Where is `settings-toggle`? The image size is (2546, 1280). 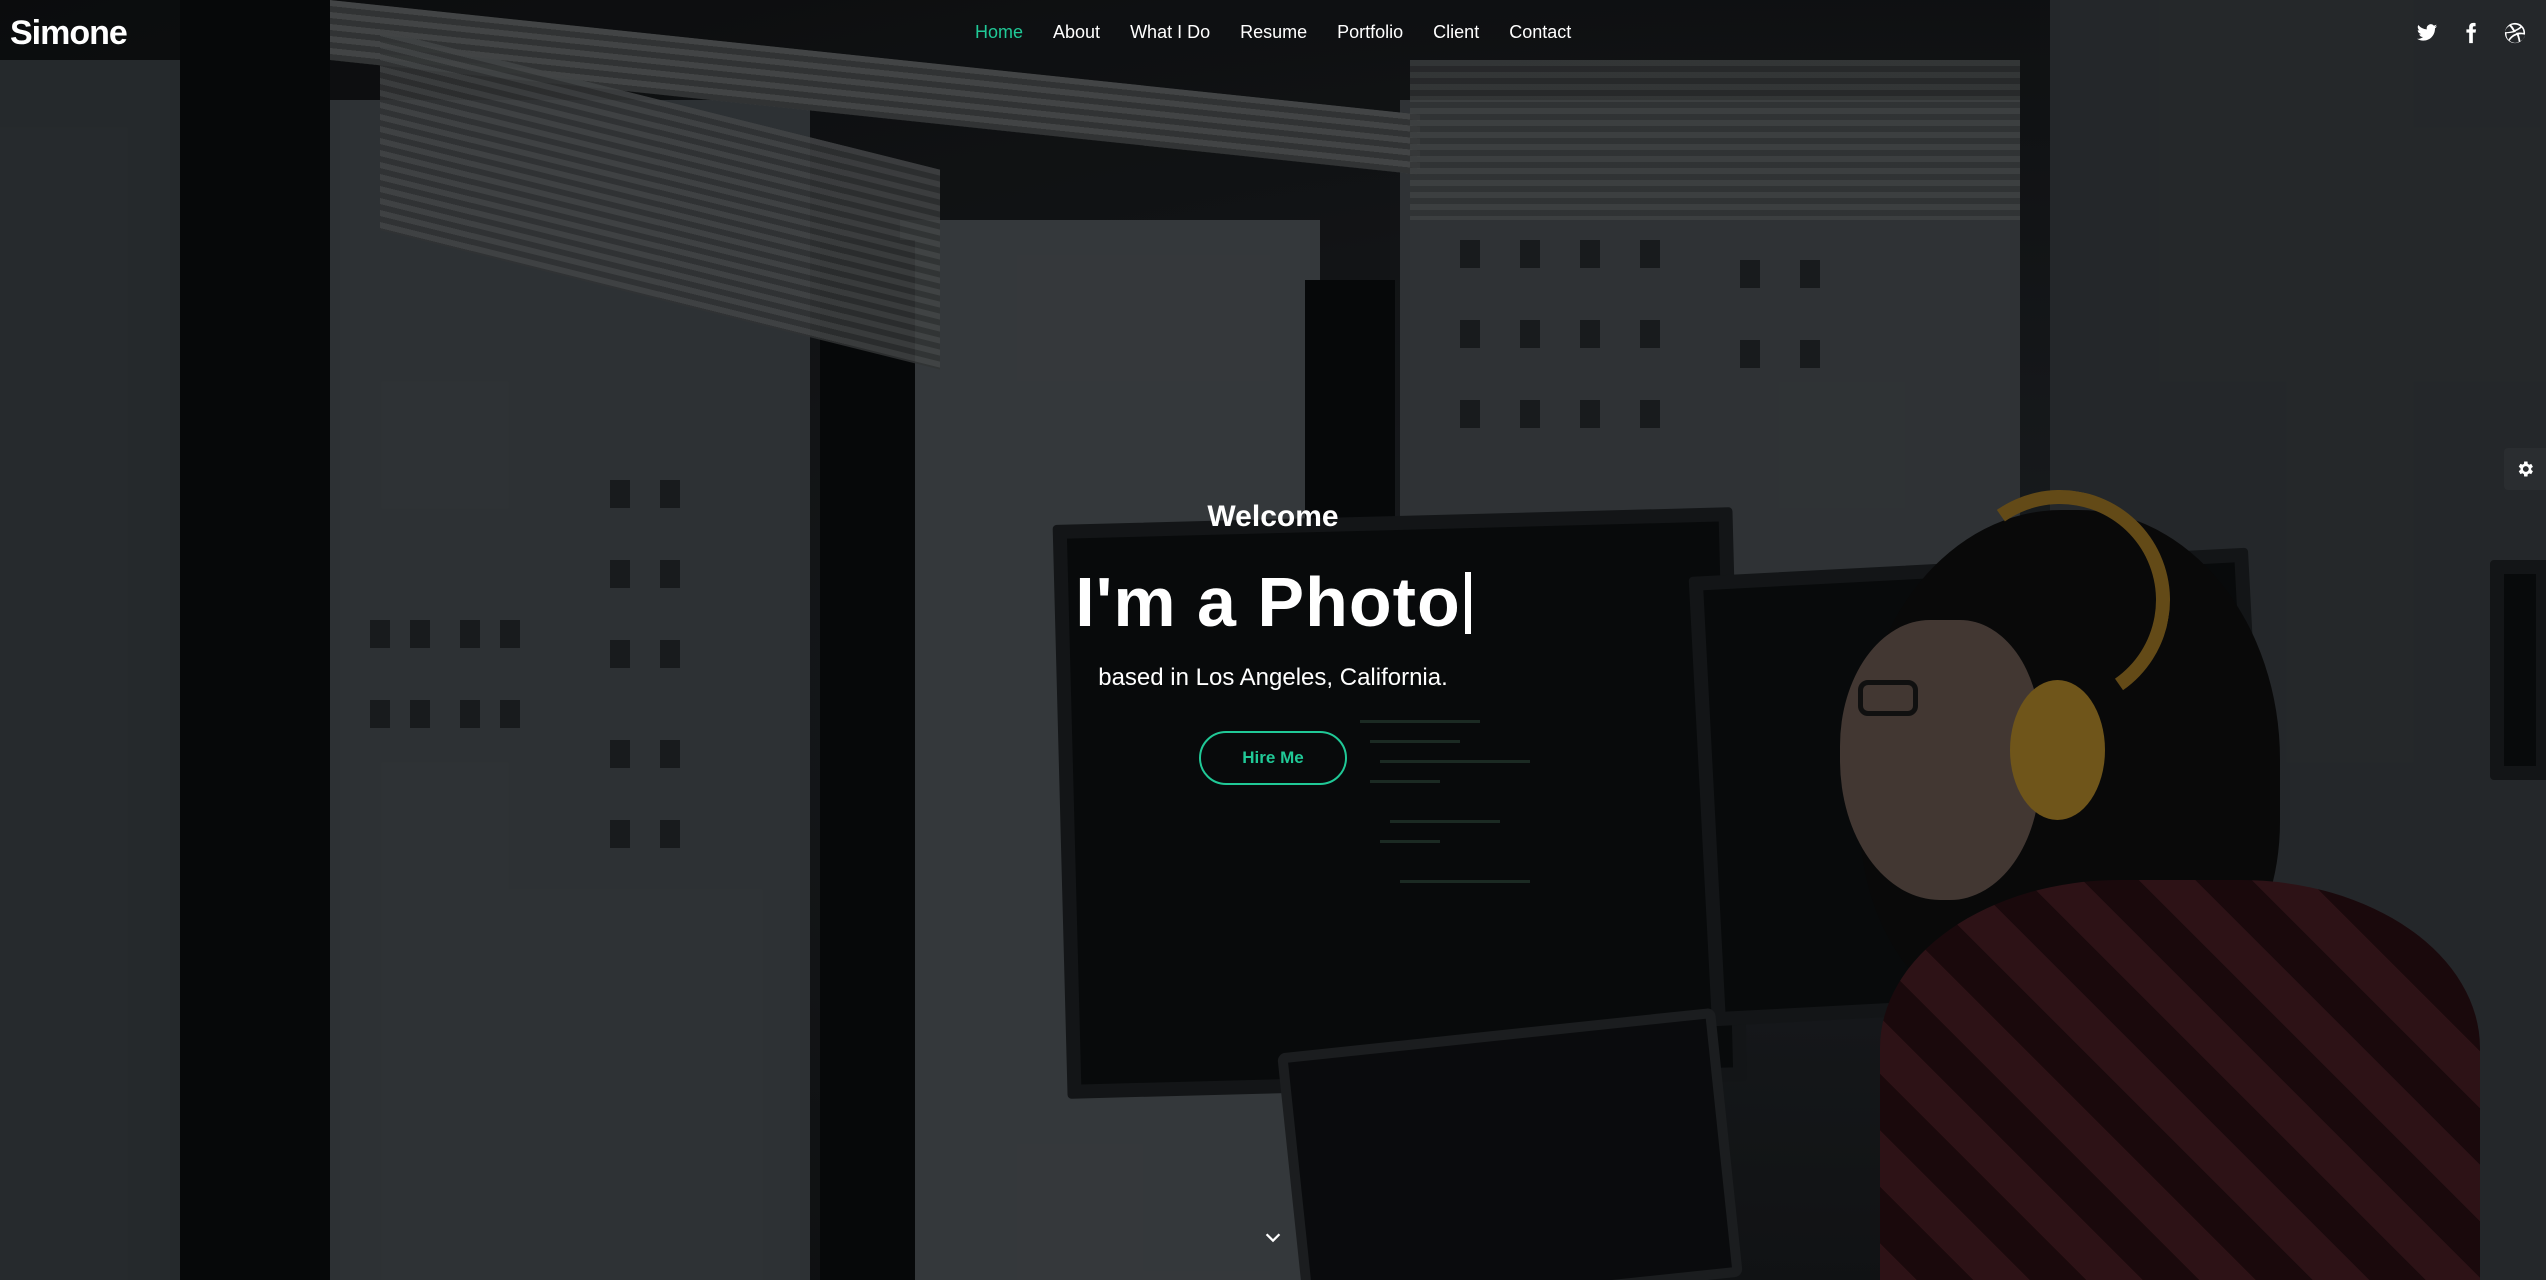 settings-toggle is located at coordinates (2525, 469).